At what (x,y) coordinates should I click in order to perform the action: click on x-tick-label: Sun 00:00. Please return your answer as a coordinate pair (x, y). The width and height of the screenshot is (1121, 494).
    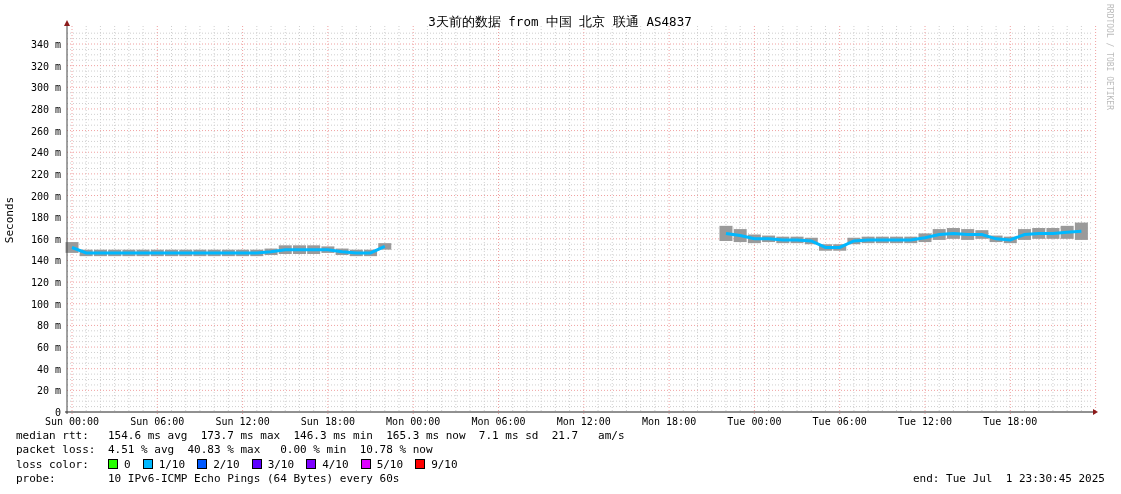
    Looking at the image, I should click on (72, 421).